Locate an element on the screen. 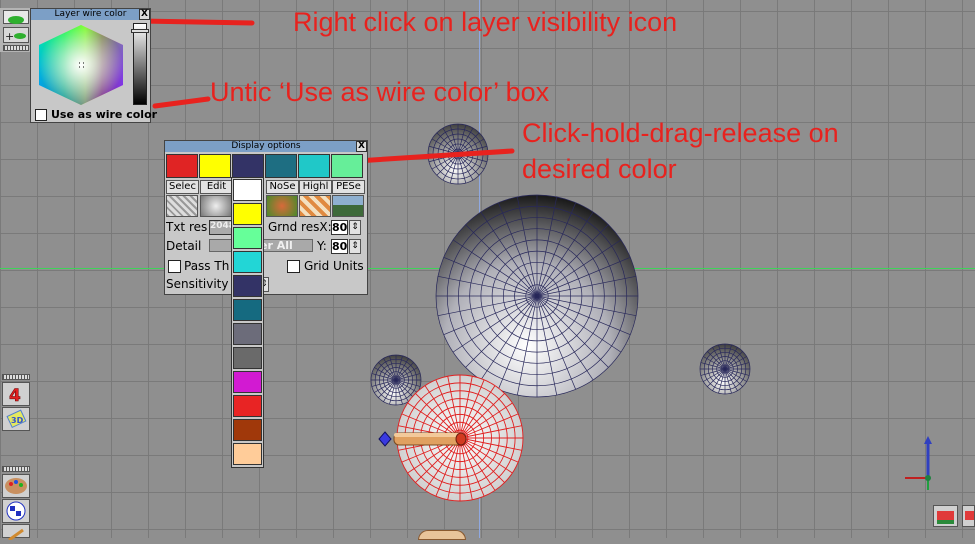 The image size is (975, 544). annotation-right-click: Right click on layer visibility icon is located at coordinates (485, 22).